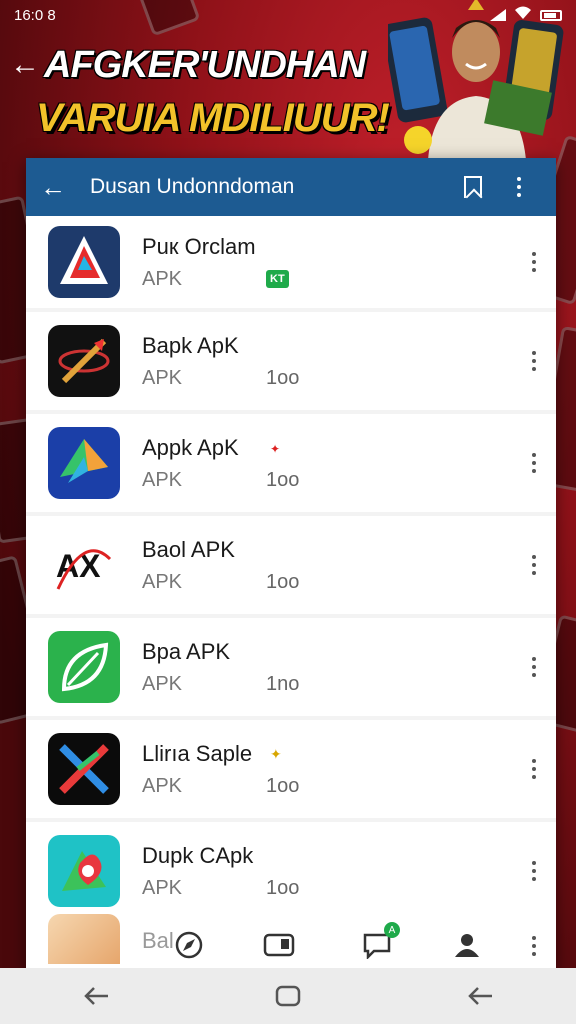  What do you see at coordinates (84, 939) in the screenshot?
I see `partial-app-icon` at bounding box center [84, 939].